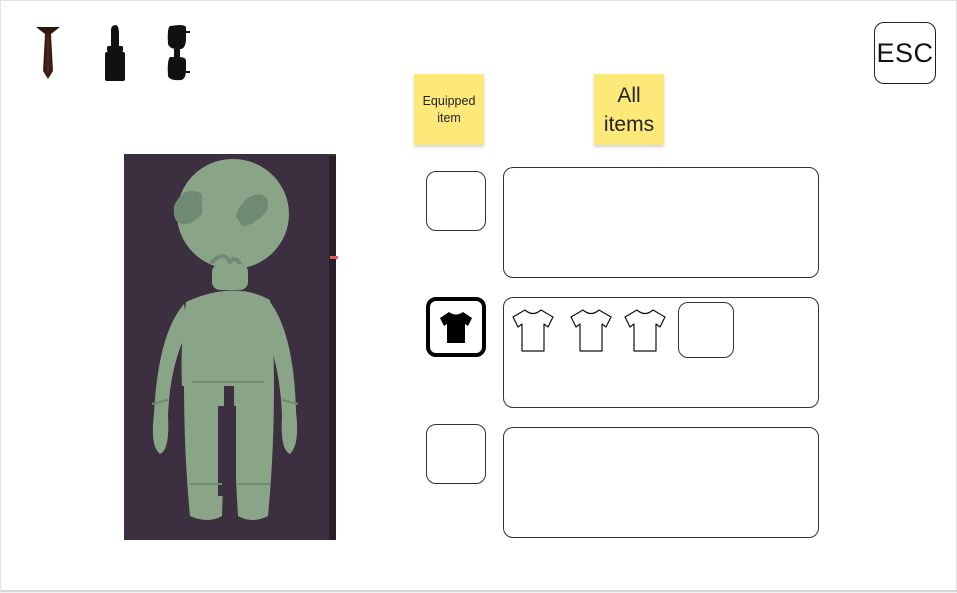  I want to click on alien-avatar, so click(230, 347).